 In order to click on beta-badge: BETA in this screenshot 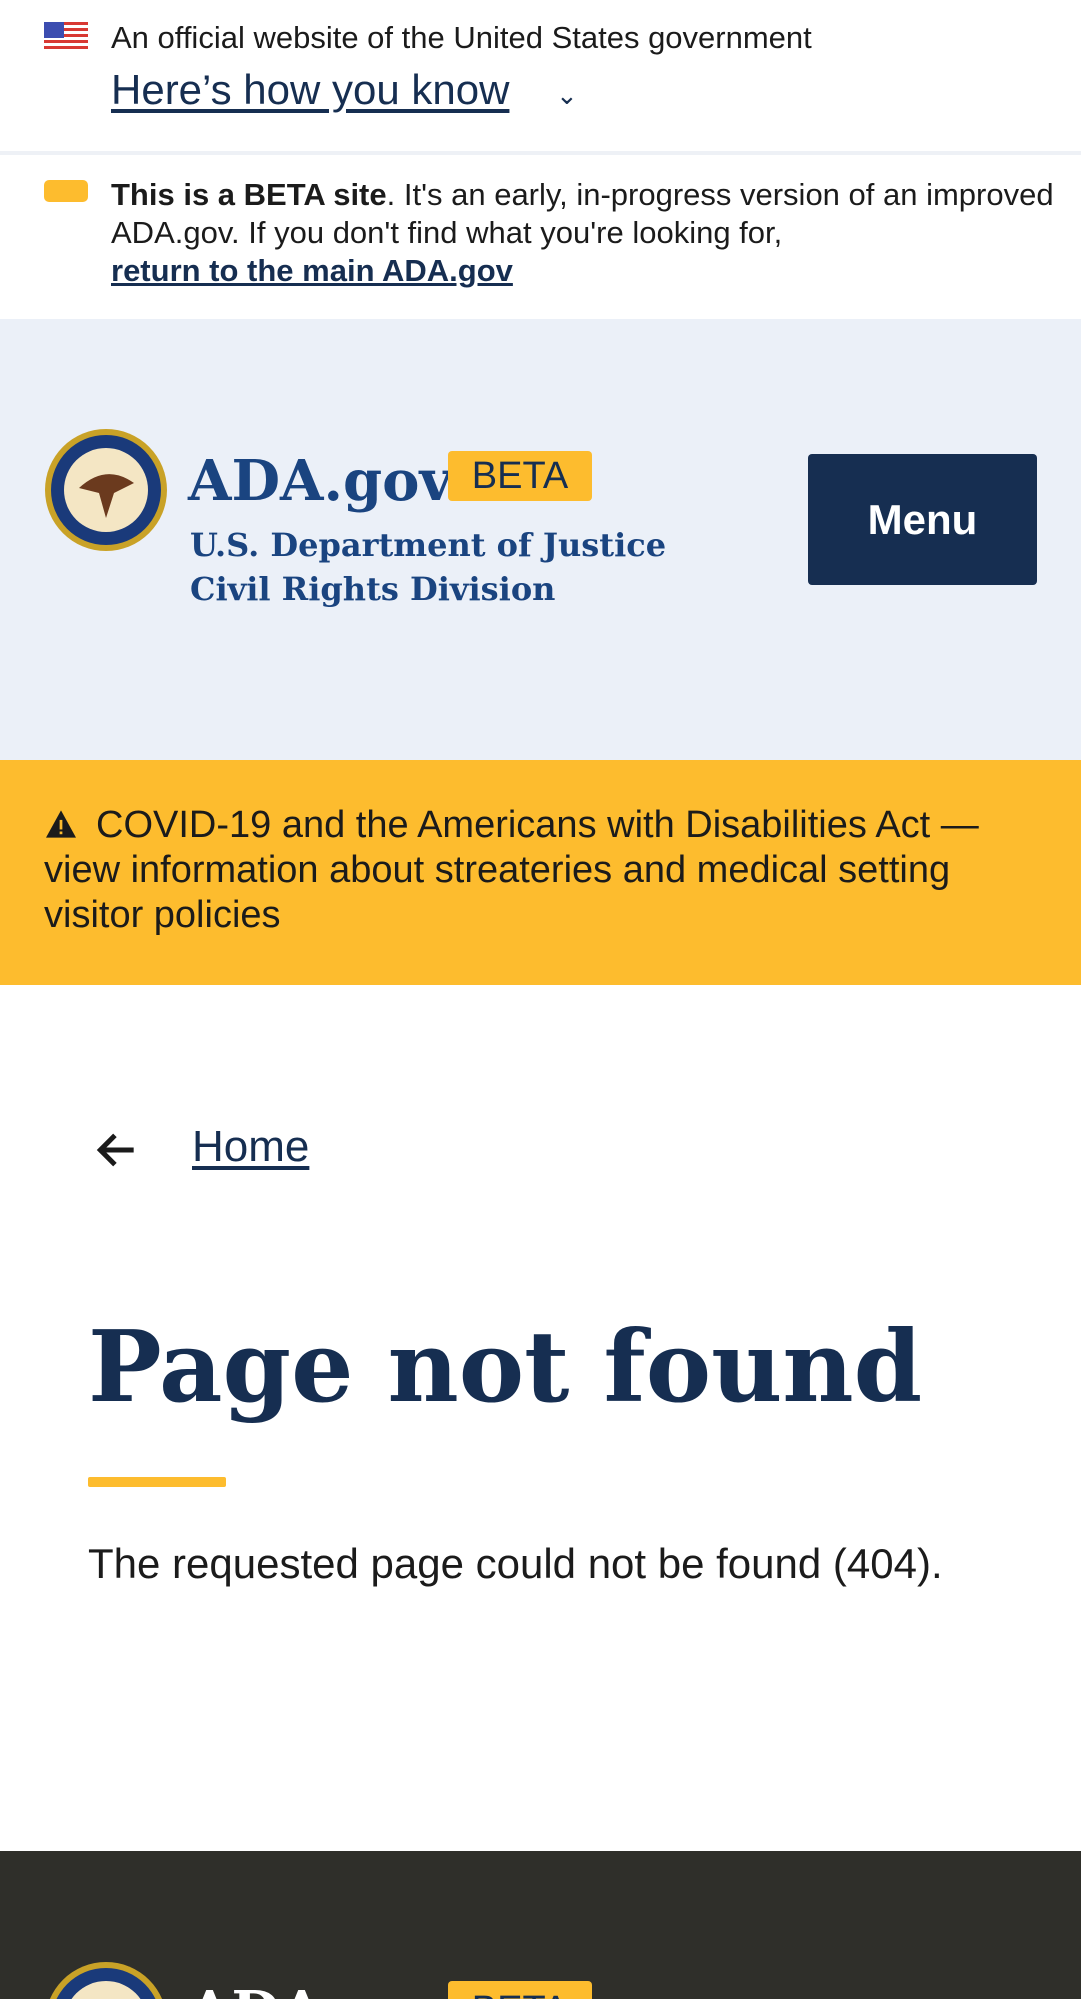, I will do `click(520, 476)`.